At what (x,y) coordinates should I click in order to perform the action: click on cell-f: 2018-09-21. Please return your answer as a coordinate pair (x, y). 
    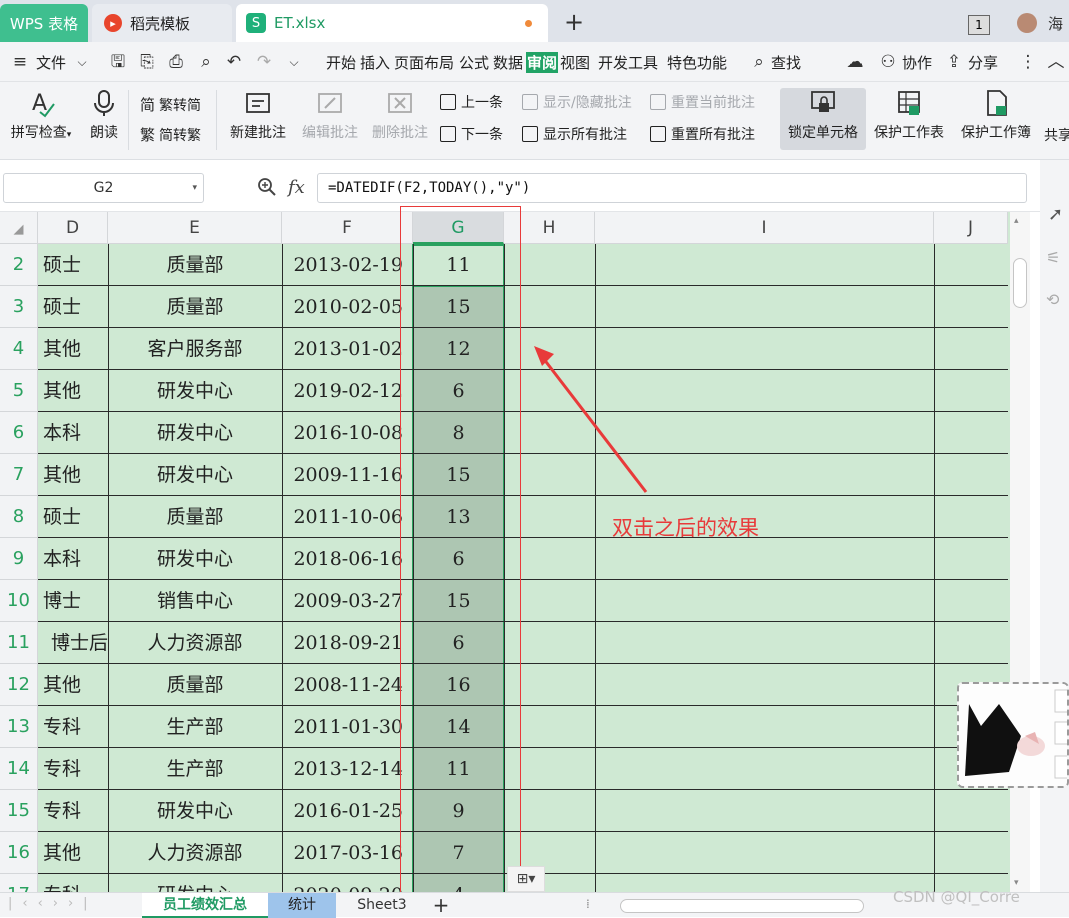
    Looking at the image, I should click on (342, 643).